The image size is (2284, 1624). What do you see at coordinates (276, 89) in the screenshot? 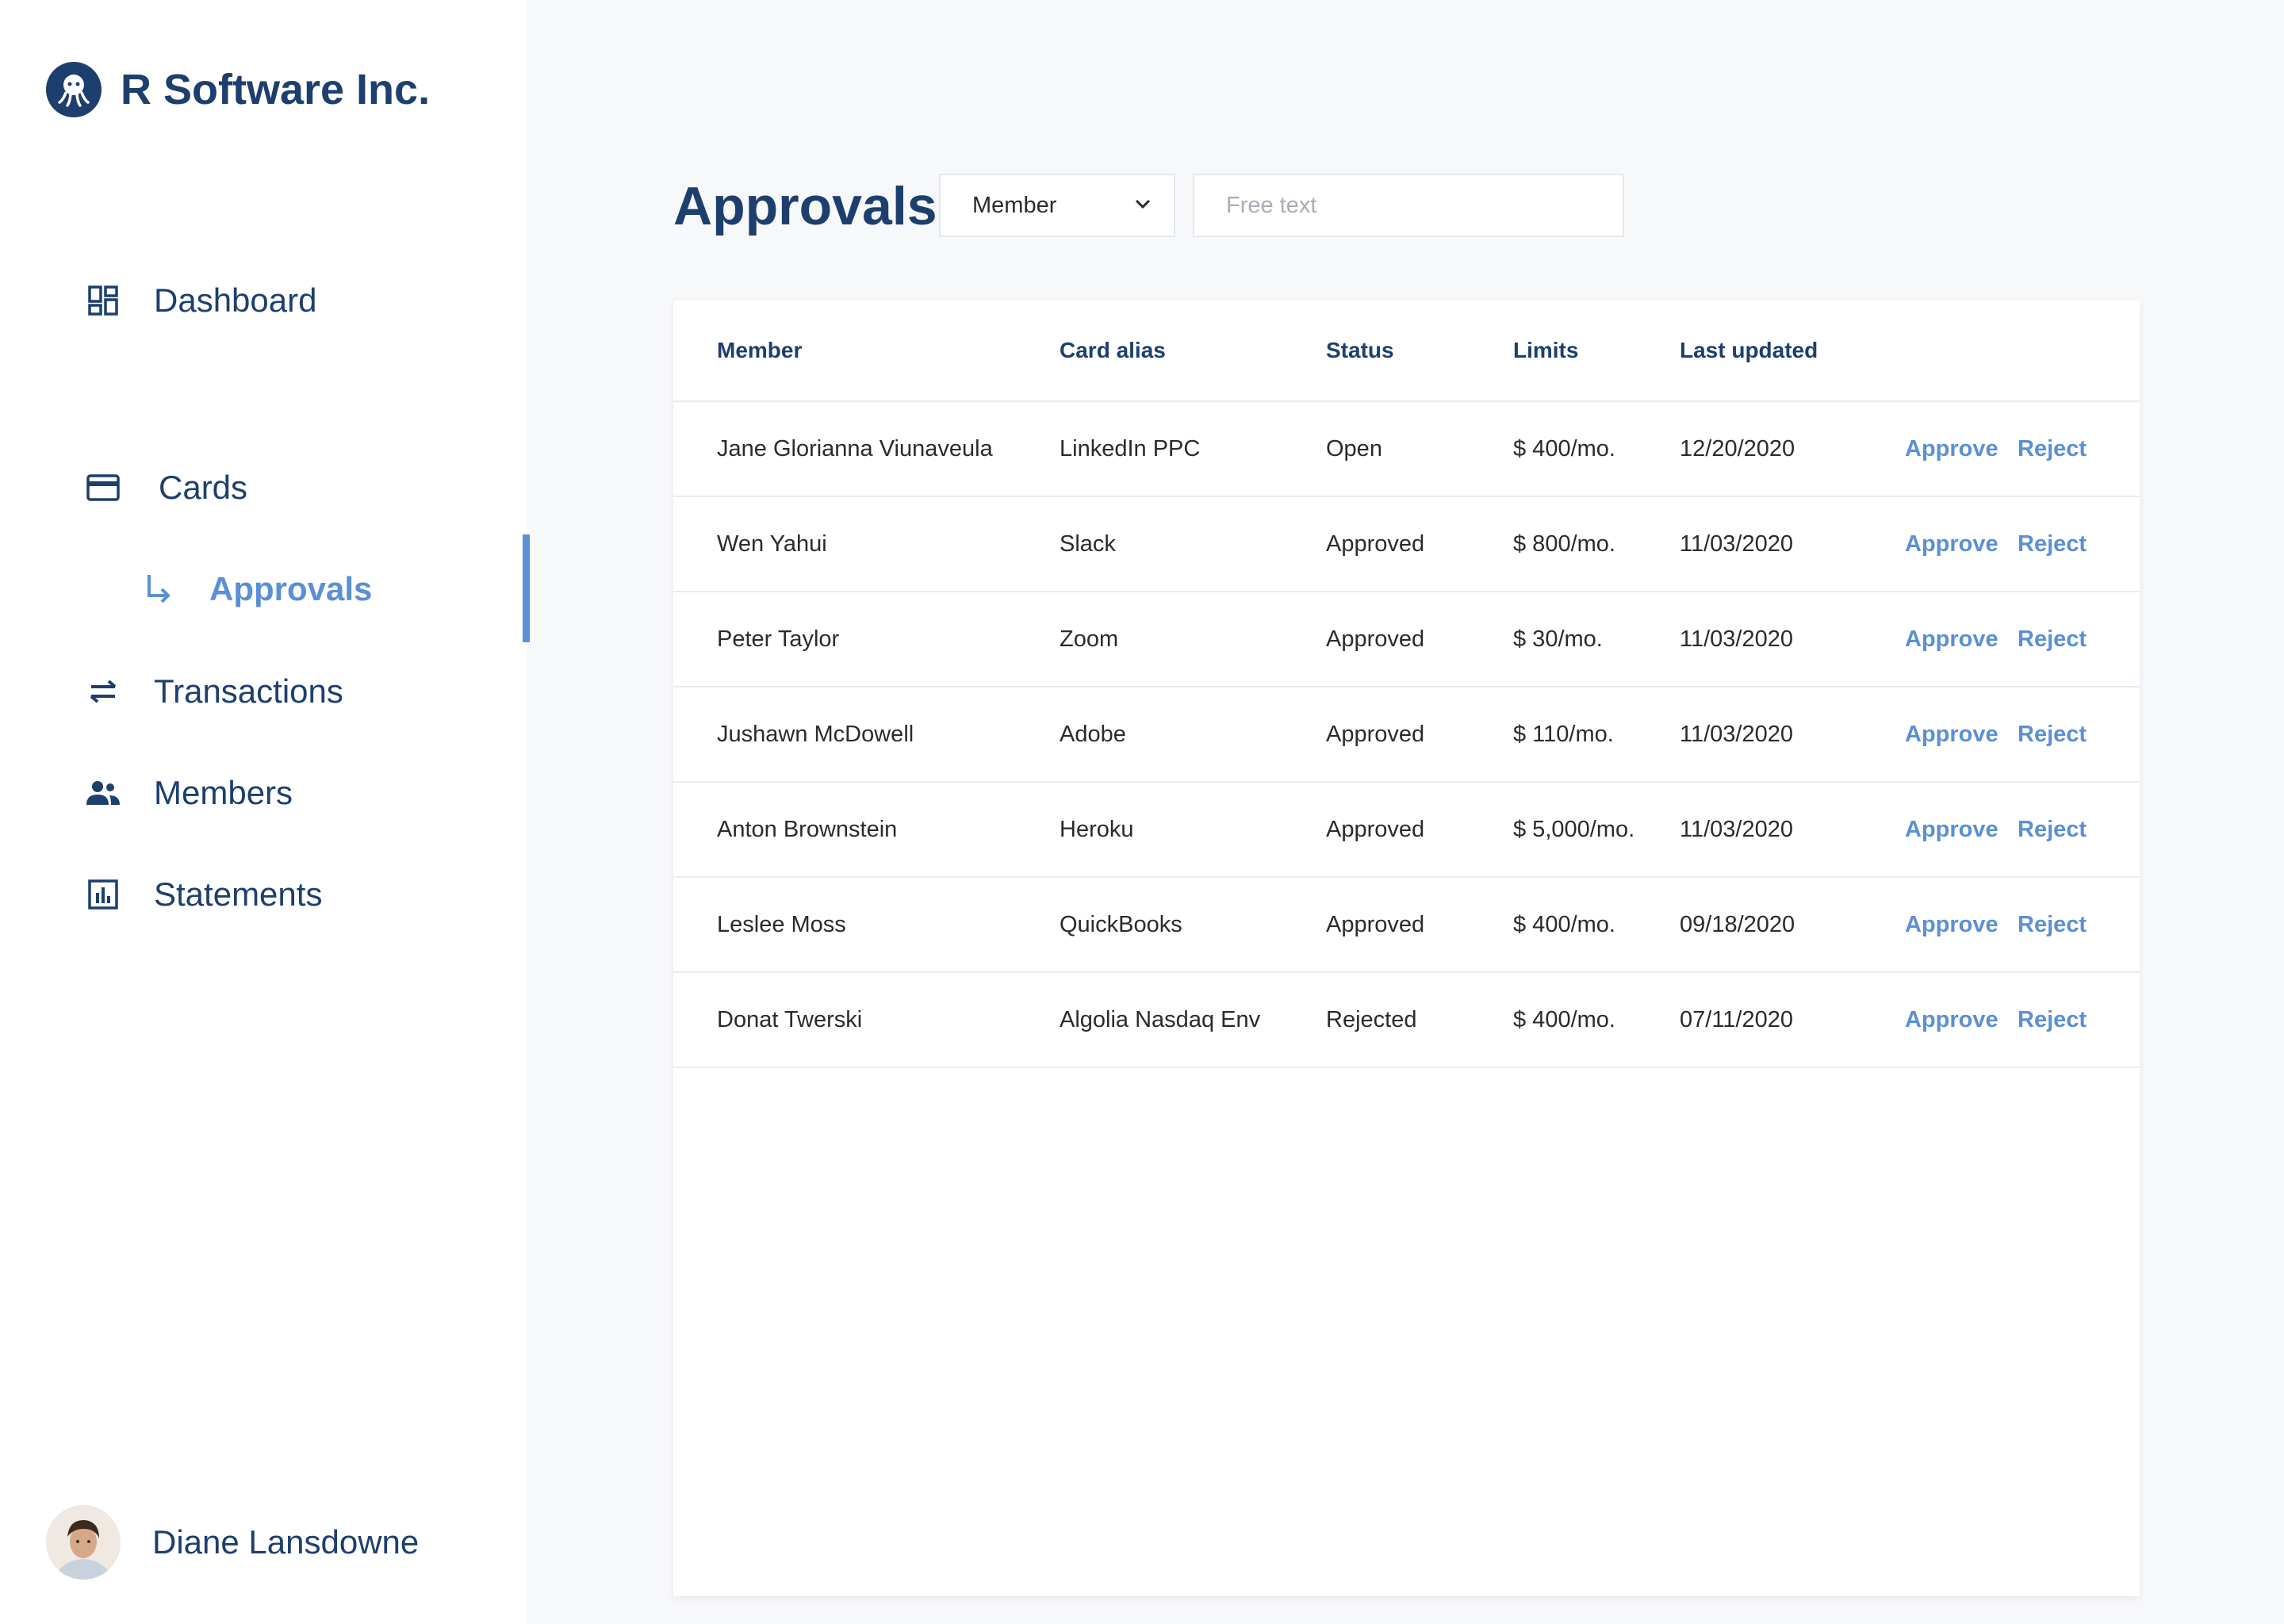
I see `brand-name: R Software Inc.` at bounding box center [276, 89].